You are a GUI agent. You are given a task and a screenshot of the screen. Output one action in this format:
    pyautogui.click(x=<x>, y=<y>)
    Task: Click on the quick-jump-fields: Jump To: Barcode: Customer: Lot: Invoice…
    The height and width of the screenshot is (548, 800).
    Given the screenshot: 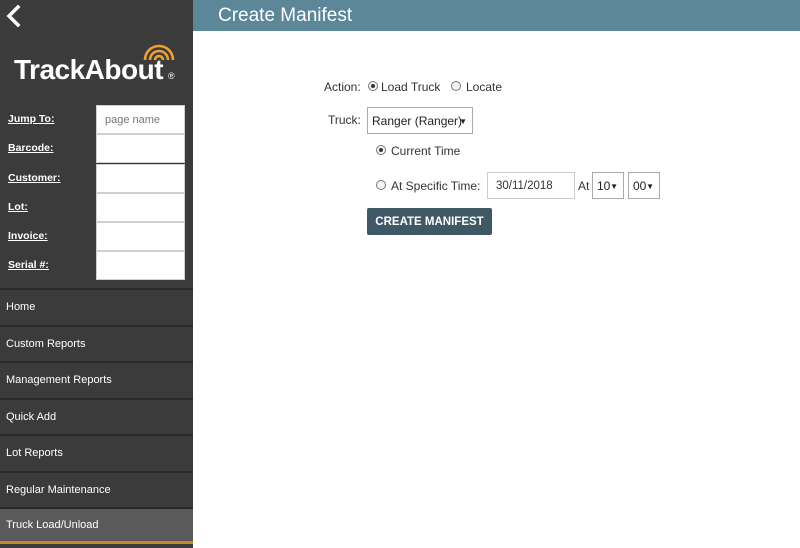 What is the action you would take?
    pyautogui.click(x=96, y=193)
    